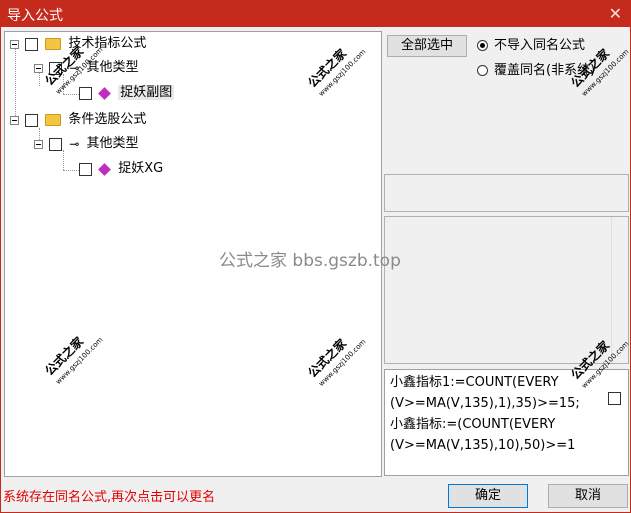 The height and width of the screenshot is (513, 631). Describe the element at coordinates (35, 16) in the screenshot. I see `window-title: 导入公式` at that location.